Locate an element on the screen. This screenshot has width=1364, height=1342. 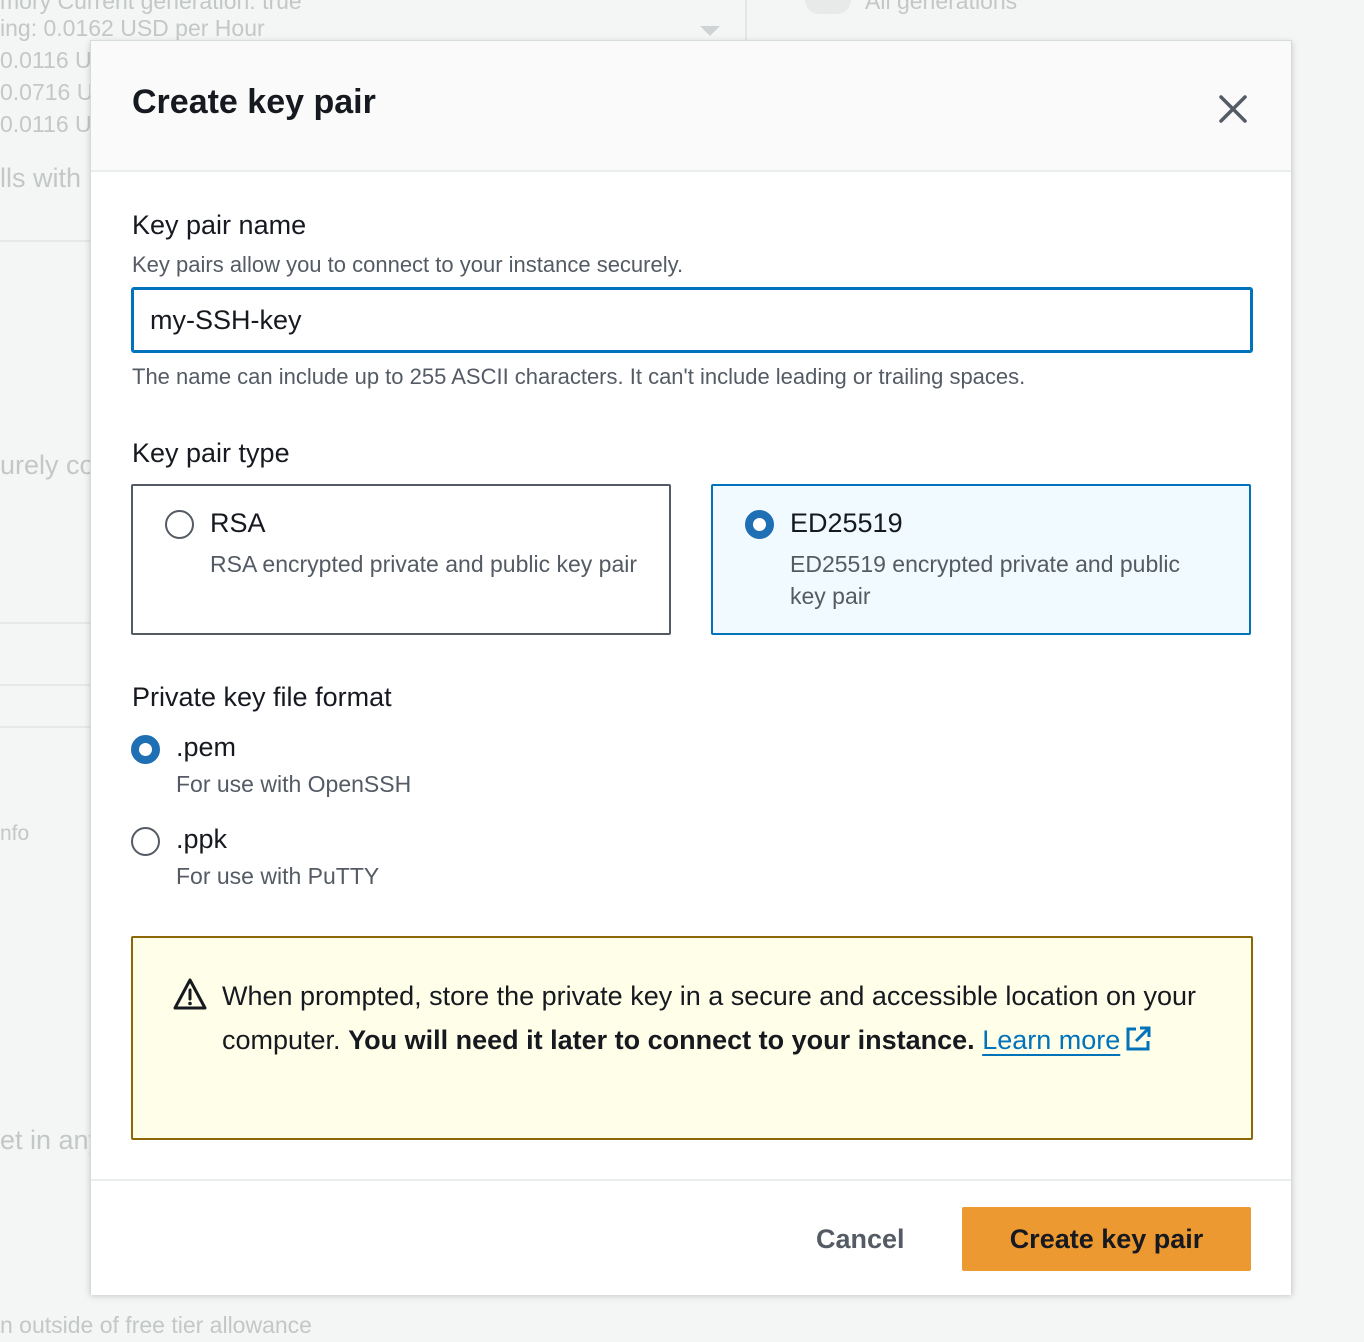
format-title: .ppk is located at coordinates (202, 839).